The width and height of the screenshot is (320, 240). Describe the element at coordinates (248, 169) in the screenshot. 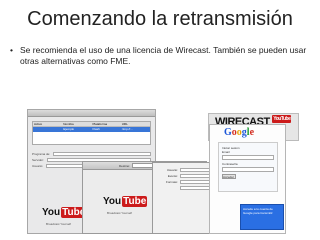

I see `password-field` at that location.